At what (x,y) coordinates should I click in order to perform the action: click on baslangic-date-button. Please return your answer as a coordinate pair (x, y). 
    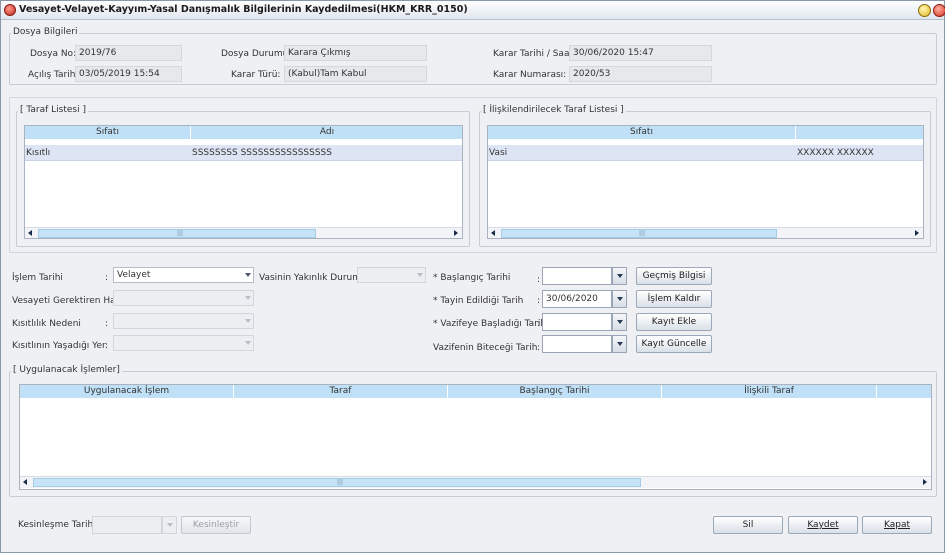
    Looking at the image, I should click on (619, 276).